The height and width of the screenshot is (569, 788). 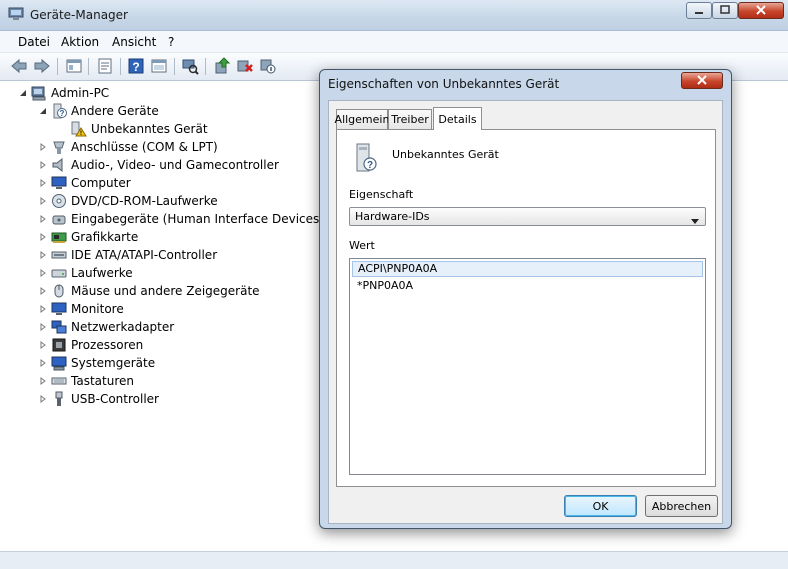 What do you see at coordinates (394, 560) in the screenshot?
I see `status-bar` at bounding box center [394, 560].